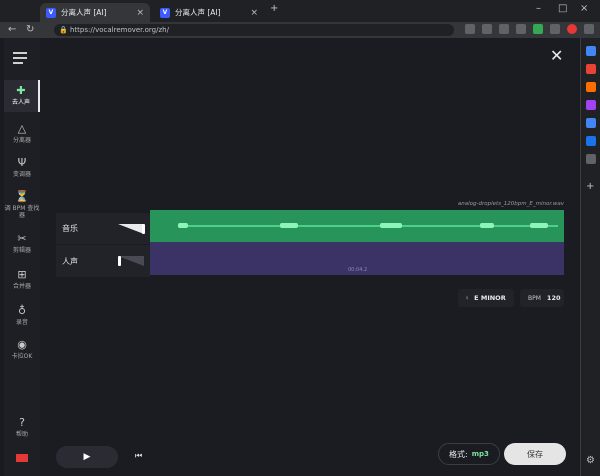 Image resolution: width=600 pixels, height=476 pixels. What do you see at coordinates (556, 55) in the screenshot?
I see `close-icon: ✕` at bounding box center [556, 55].